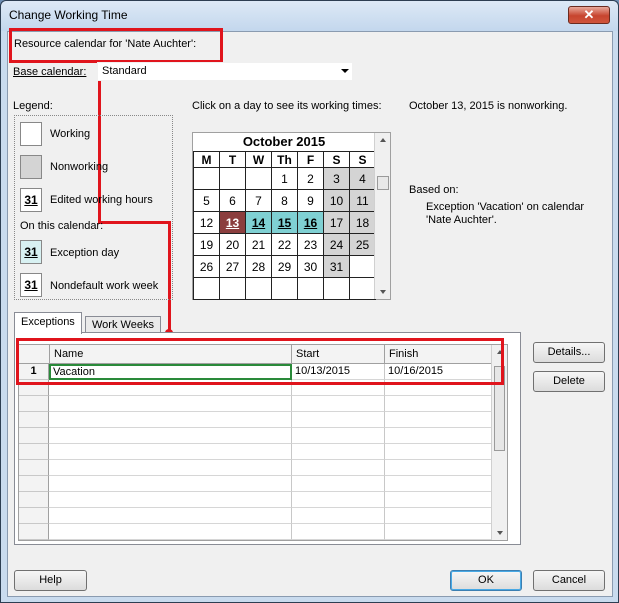 This screenshot has width=619, height=603. I want to click on calendar-day: 4, so click(362, 178).